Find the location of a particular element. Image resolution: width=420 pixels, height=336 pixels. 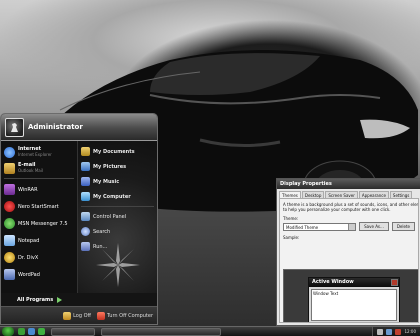

sample-window-text: Window Text is located at coordinates (326, 293).